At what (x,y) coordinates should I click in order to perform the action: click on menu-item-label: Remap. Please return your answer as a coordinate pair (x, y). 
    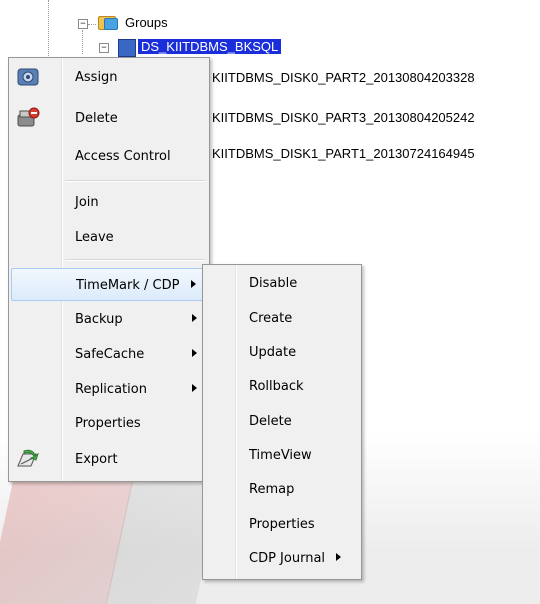
    Looking at the image, I should click on (272, 489).